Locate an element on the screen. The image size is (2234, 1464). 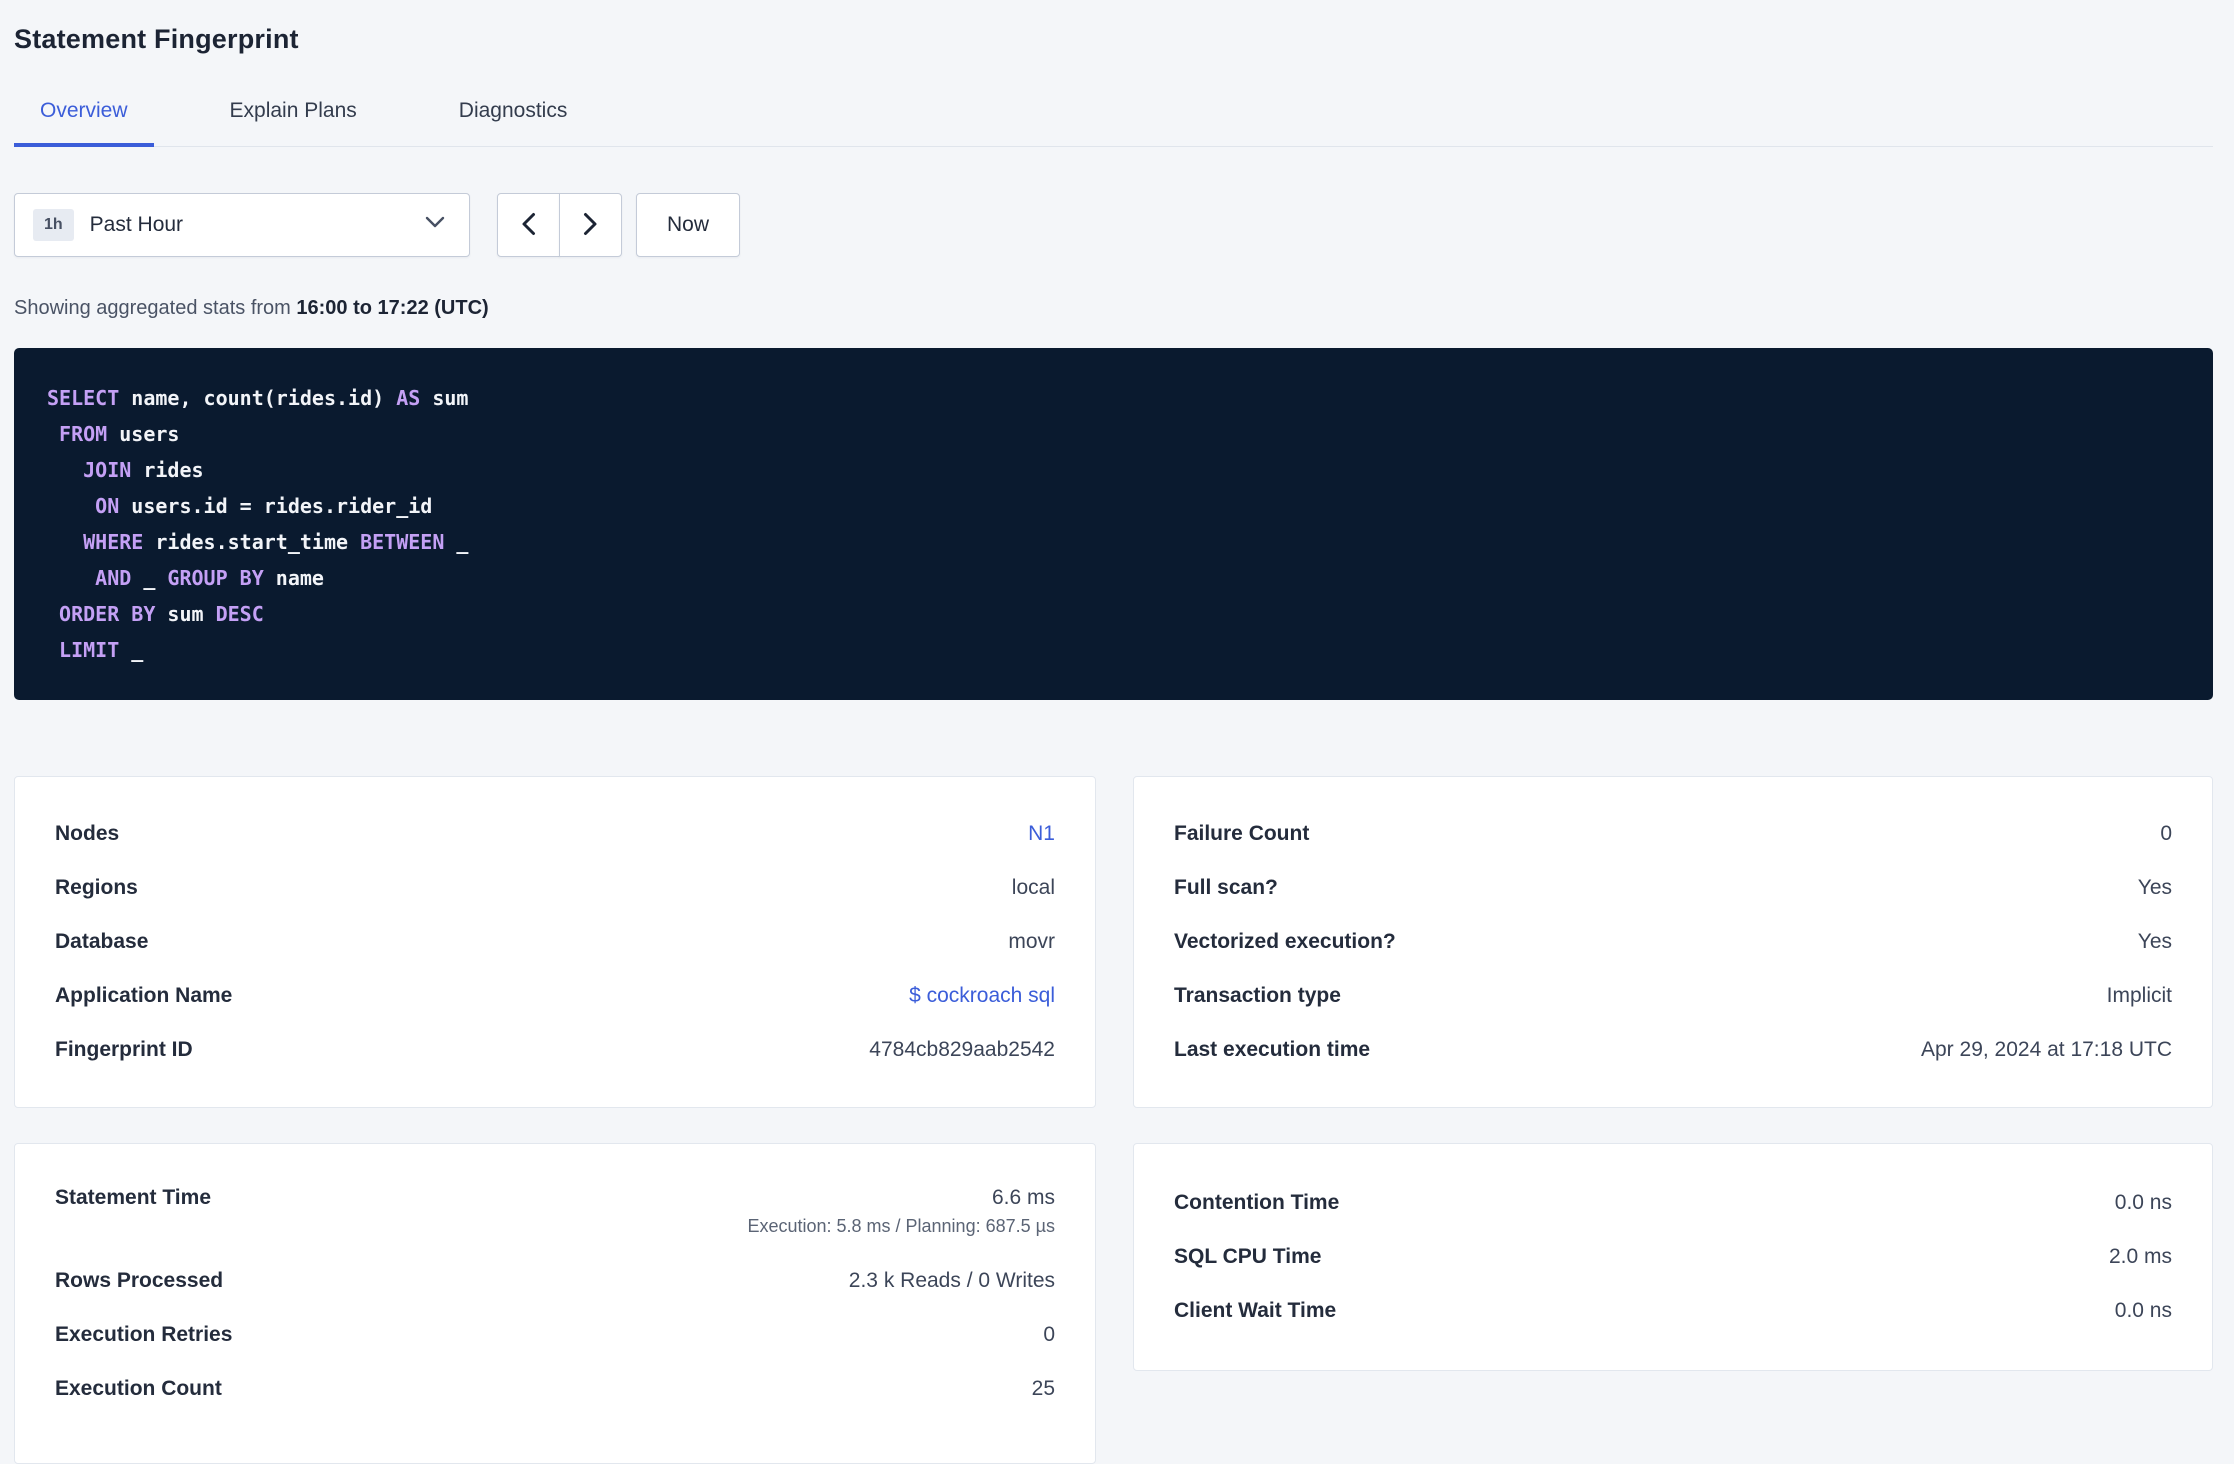
row-label: Statement Time is located at coordinates (133, 1197).